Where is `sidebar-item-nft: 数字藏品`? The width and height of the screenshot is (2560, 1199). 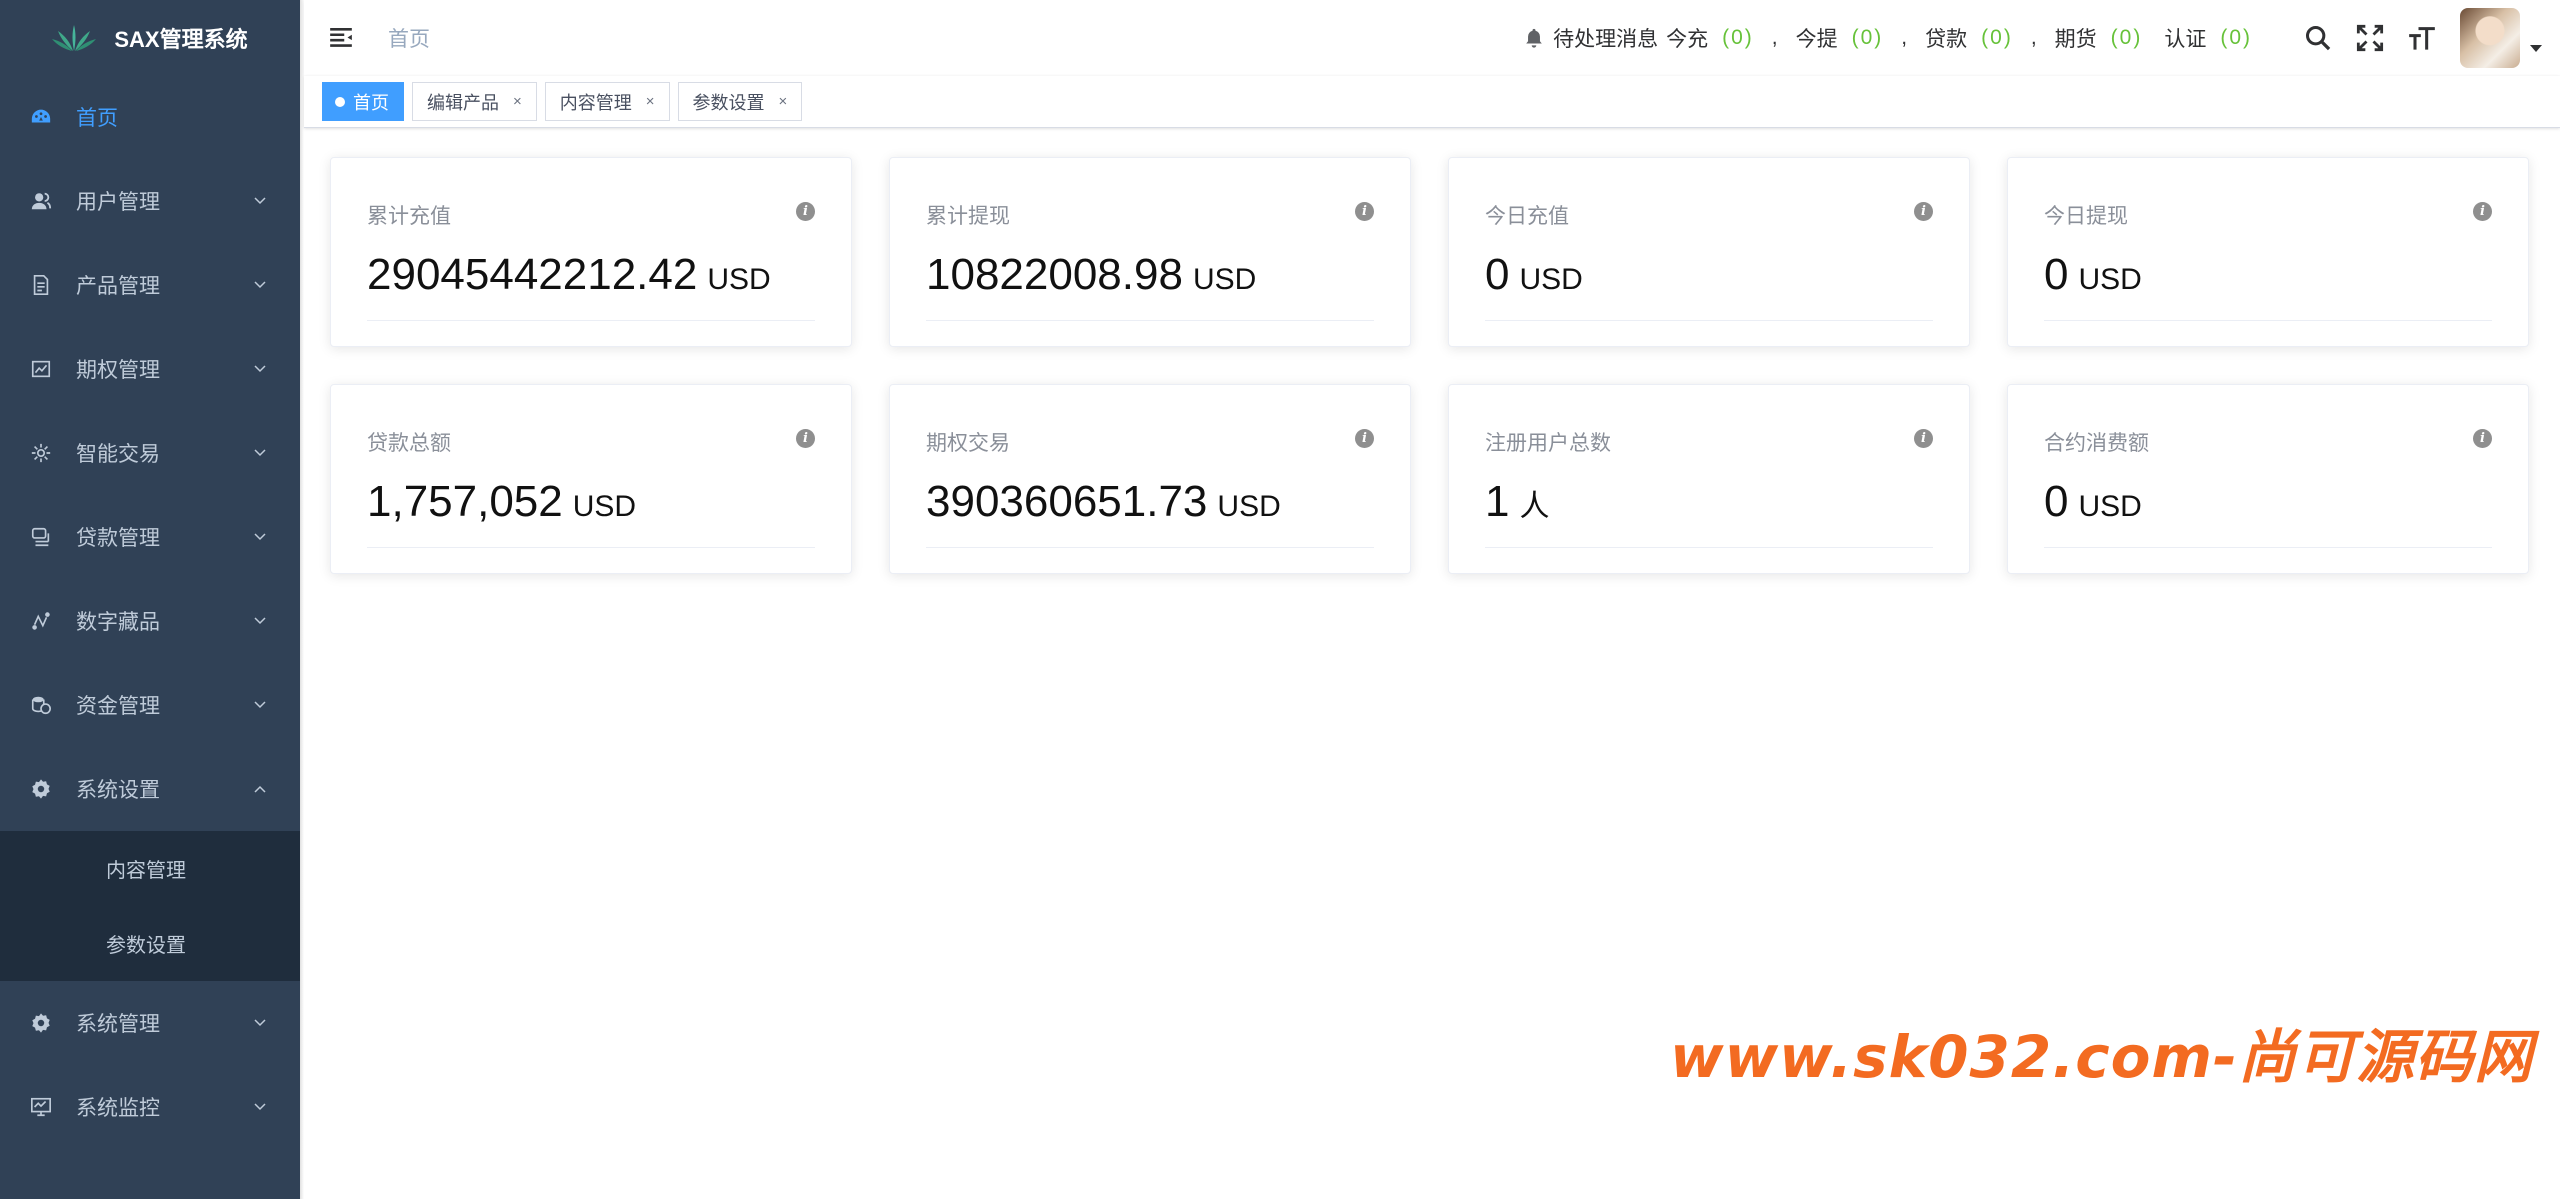
sidebar-item-nft: 数字藏品 is located at coordinates (150, 621).